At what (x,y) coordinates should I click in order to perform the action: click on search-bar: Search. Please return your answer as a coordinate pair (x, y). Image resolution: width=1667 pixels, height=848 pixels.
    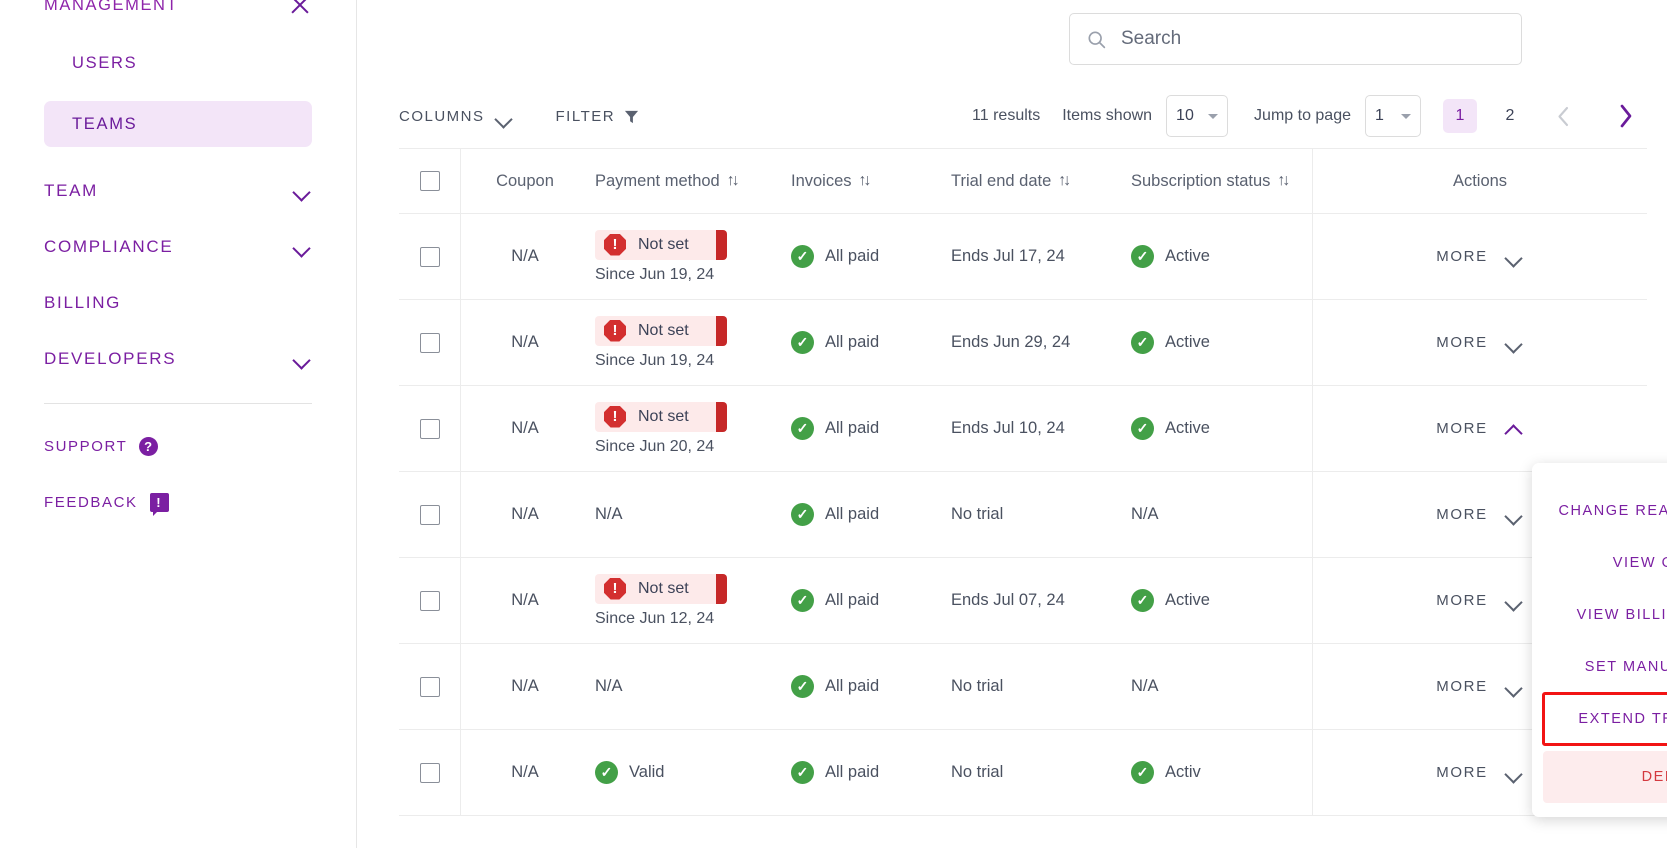
    Looking at the image, I should click on (1295, 39).